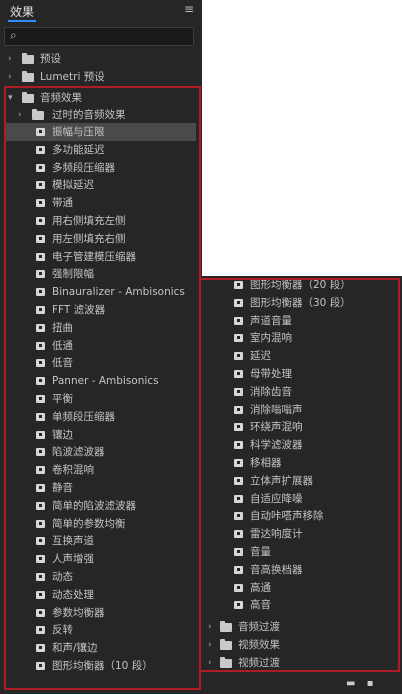  Describe the element at coordinates (101, 577) in the screenshot. I see `tree-item-effect: 动态` at that location.